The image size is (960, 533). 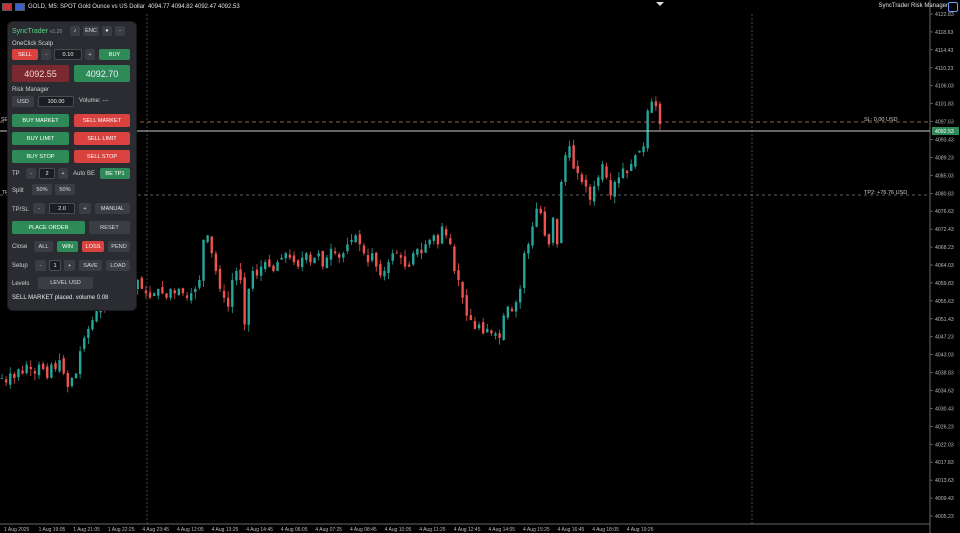 I want to click on setup-label: Setup, so click(x=20, y=266).